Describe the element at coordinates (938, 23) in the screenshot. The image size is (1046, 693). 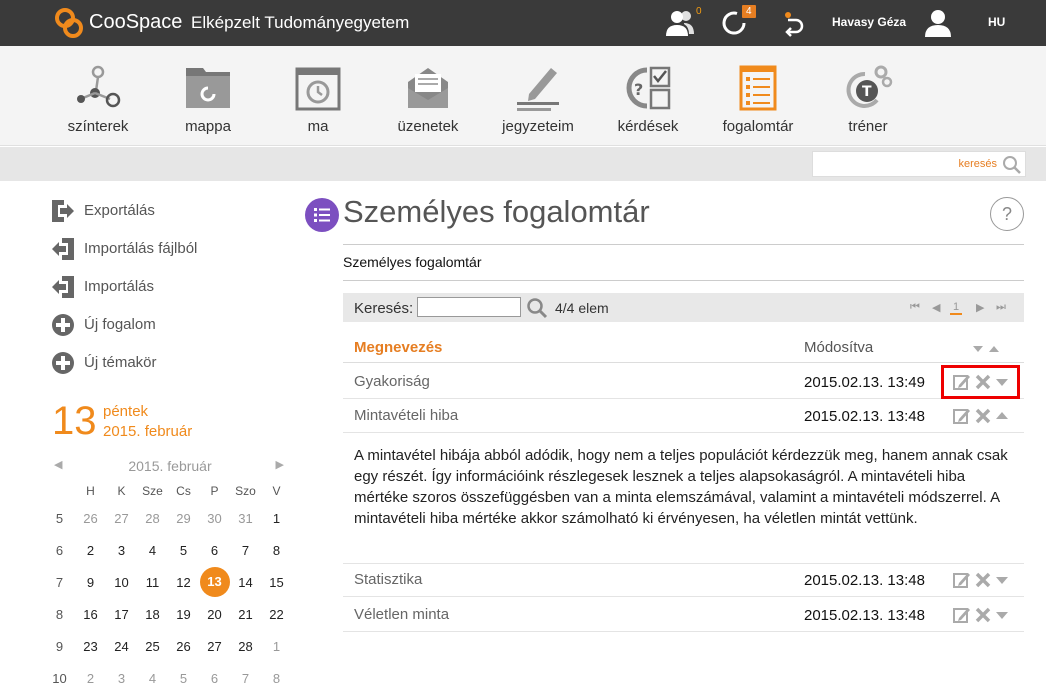
I see `user-avatar-icon` at that location.